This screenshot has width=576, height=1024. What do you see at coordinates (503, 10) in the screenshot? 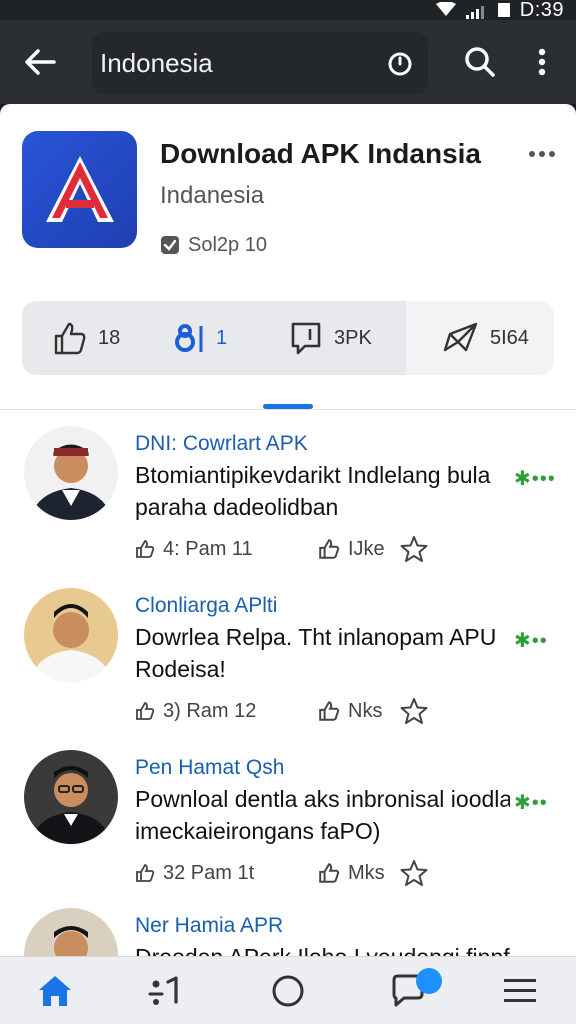
I see `battery-icon` at bounding box center [503, 10].